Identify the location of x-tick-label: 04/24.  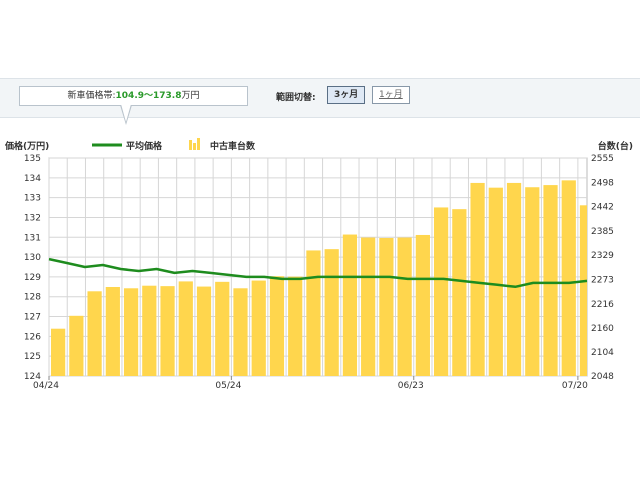
(46, 386).